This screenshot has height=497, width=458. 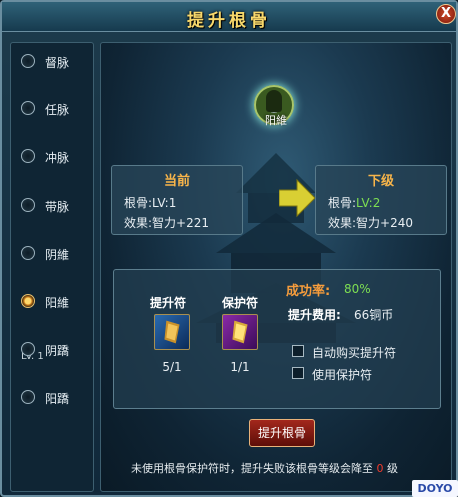 What do you see at coordinates (276, 120) in the screenshot?
I see `emblem-label: 阳維` at bounding box center [276, 120].